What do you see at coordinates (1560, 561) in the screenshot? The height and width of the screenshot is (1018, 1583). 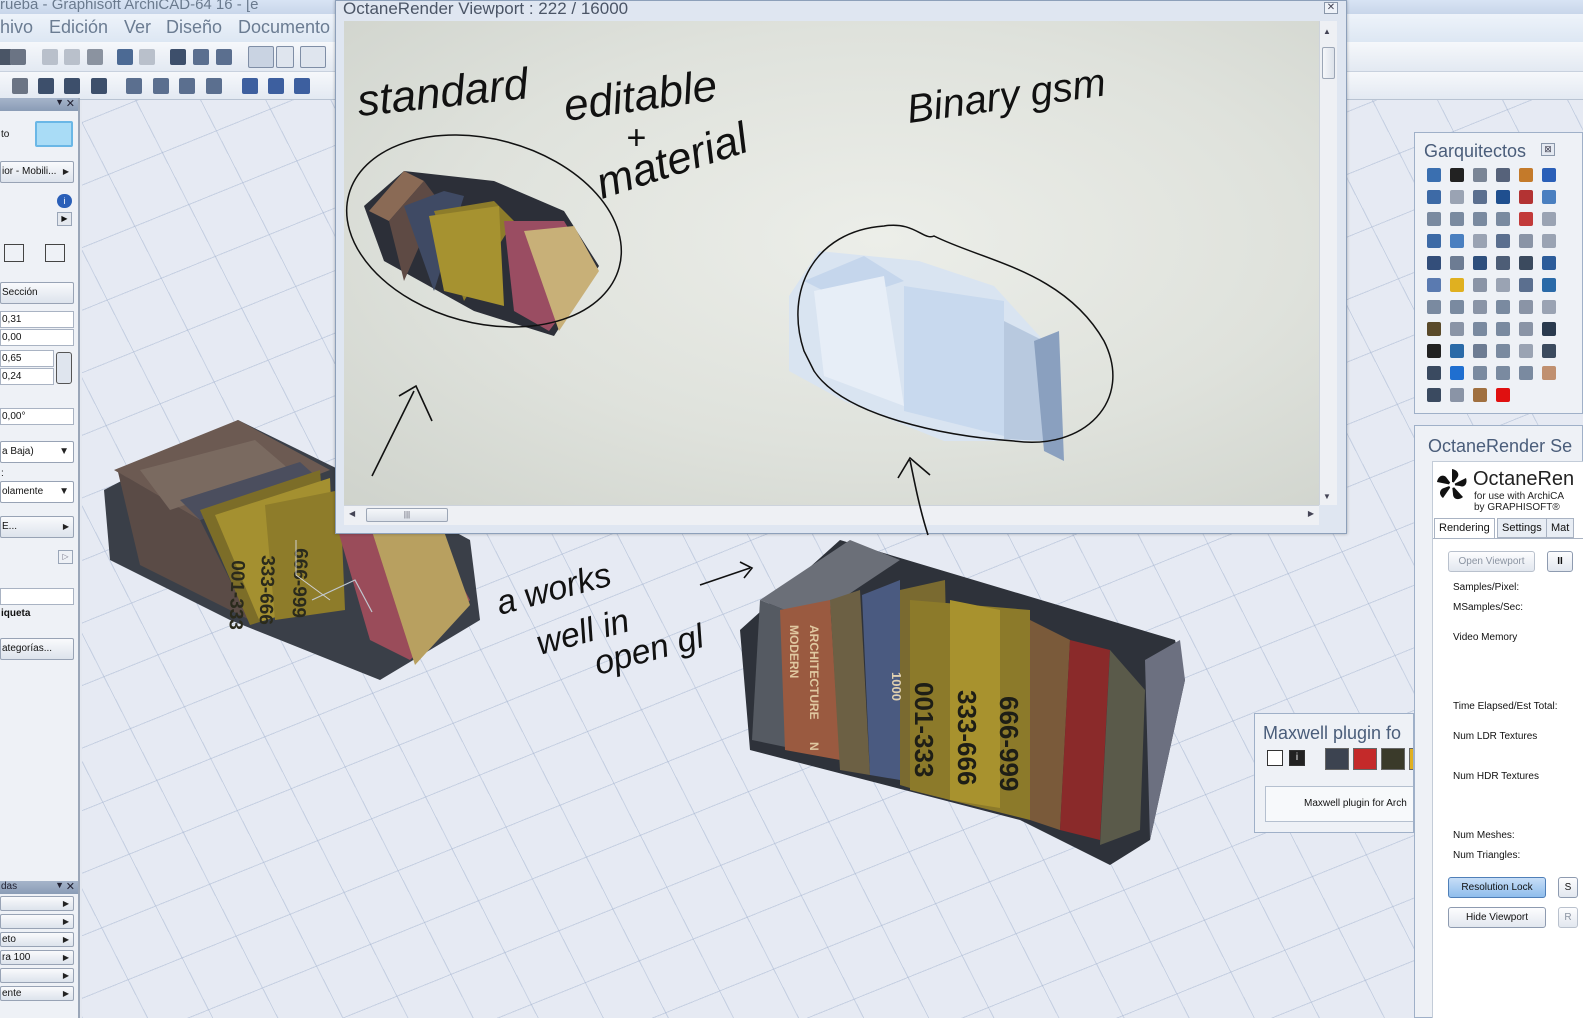 I see `pause-button: II` at bounding box center [1560, 561].